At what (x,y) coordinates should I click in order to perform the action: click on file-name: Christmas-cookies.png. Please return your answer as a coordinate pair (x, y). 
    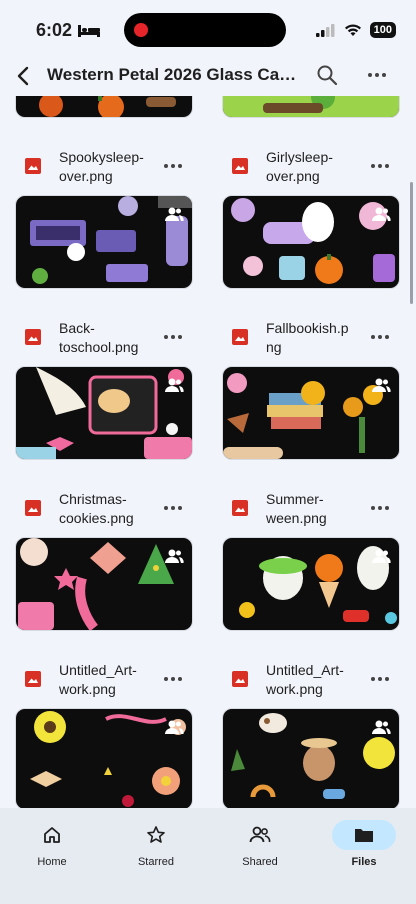
    Looking at the image, I should click on (105, 509).